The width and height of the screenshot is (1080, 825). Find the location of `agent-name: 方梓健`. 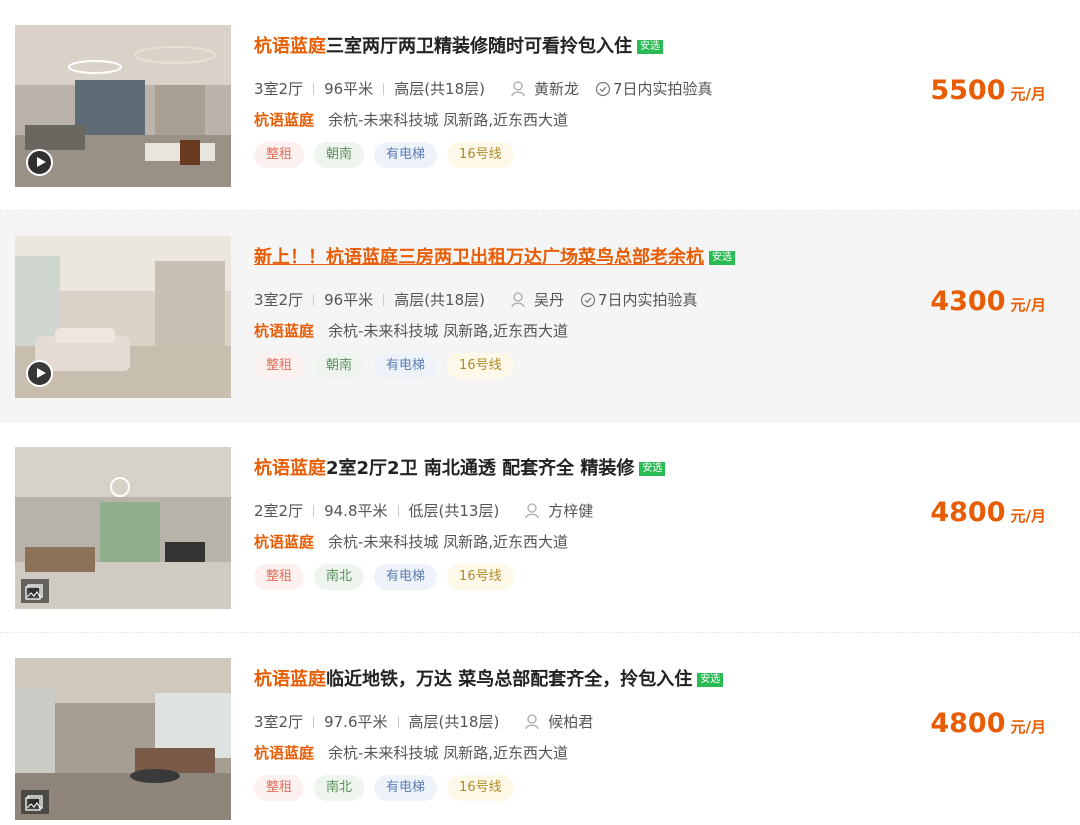

agent-name: 方梓健 is located at coordinates (571, 511).